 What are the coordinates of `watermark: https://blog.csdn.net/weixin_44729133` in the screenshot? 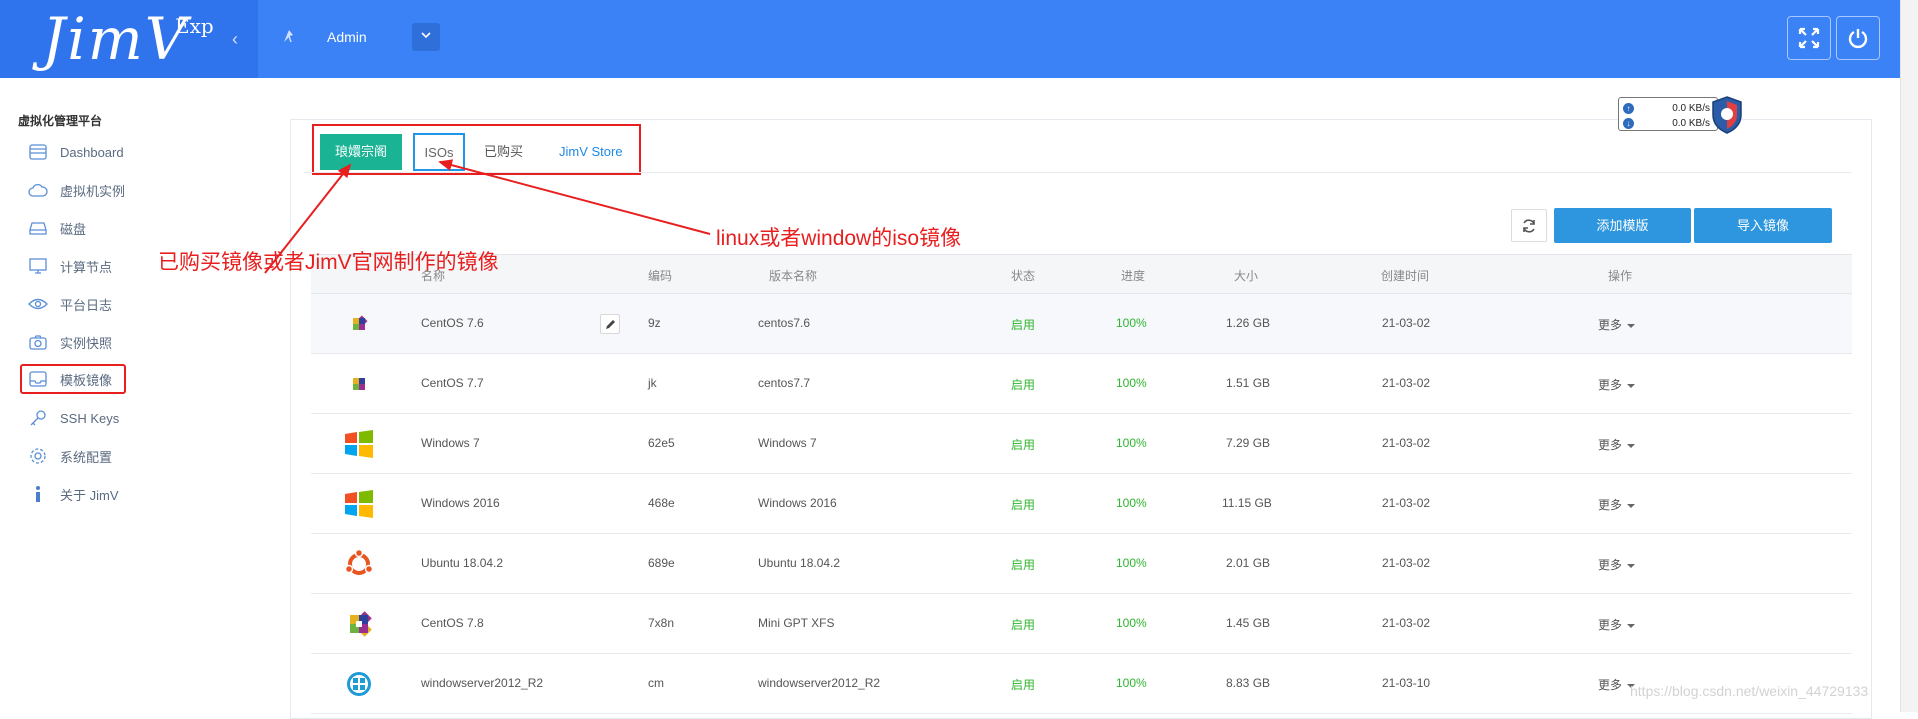 It's located at (1749, 691).